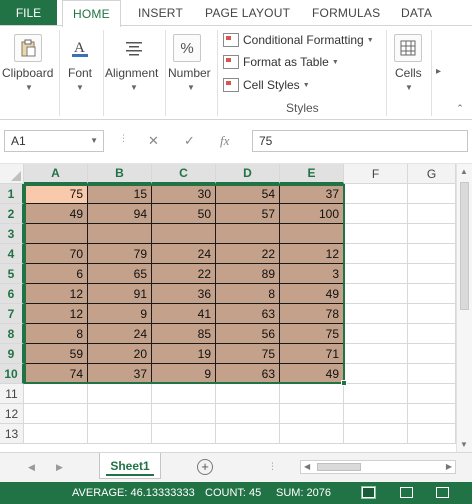 The width and height of the screenshot is (472, 504). Describe the element at coordinates (12, 414) in the screenshot. I see `row-header: 12` at that location.